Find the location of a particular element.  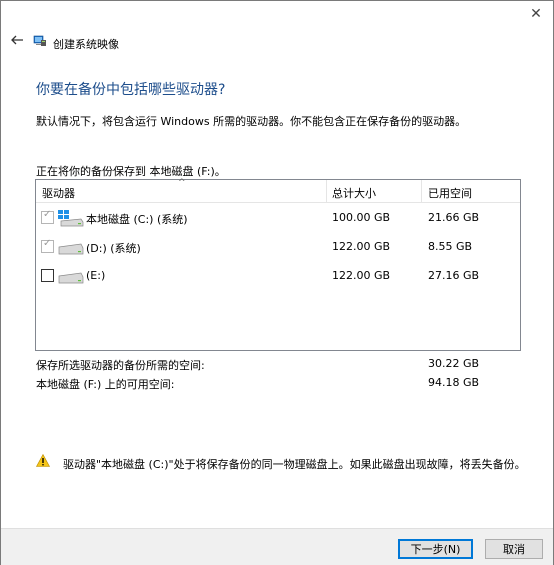

system-image-icon is located at coordinates (39, 40).